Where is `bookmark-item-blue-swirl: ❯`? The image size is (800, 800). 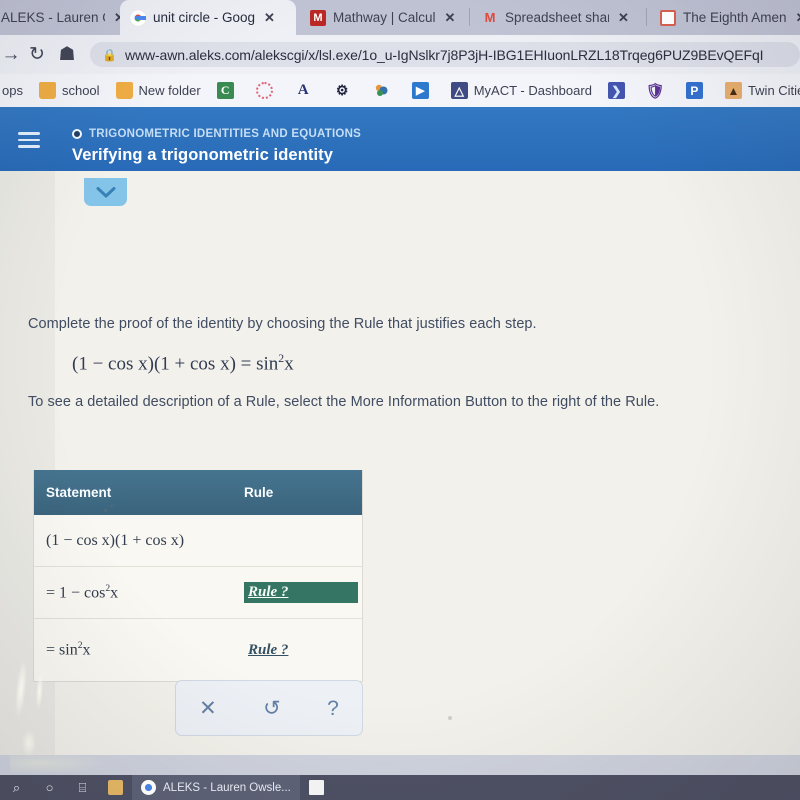
bookmark-item-blue-swirl: ❯ is located at coordinates (619, 90).